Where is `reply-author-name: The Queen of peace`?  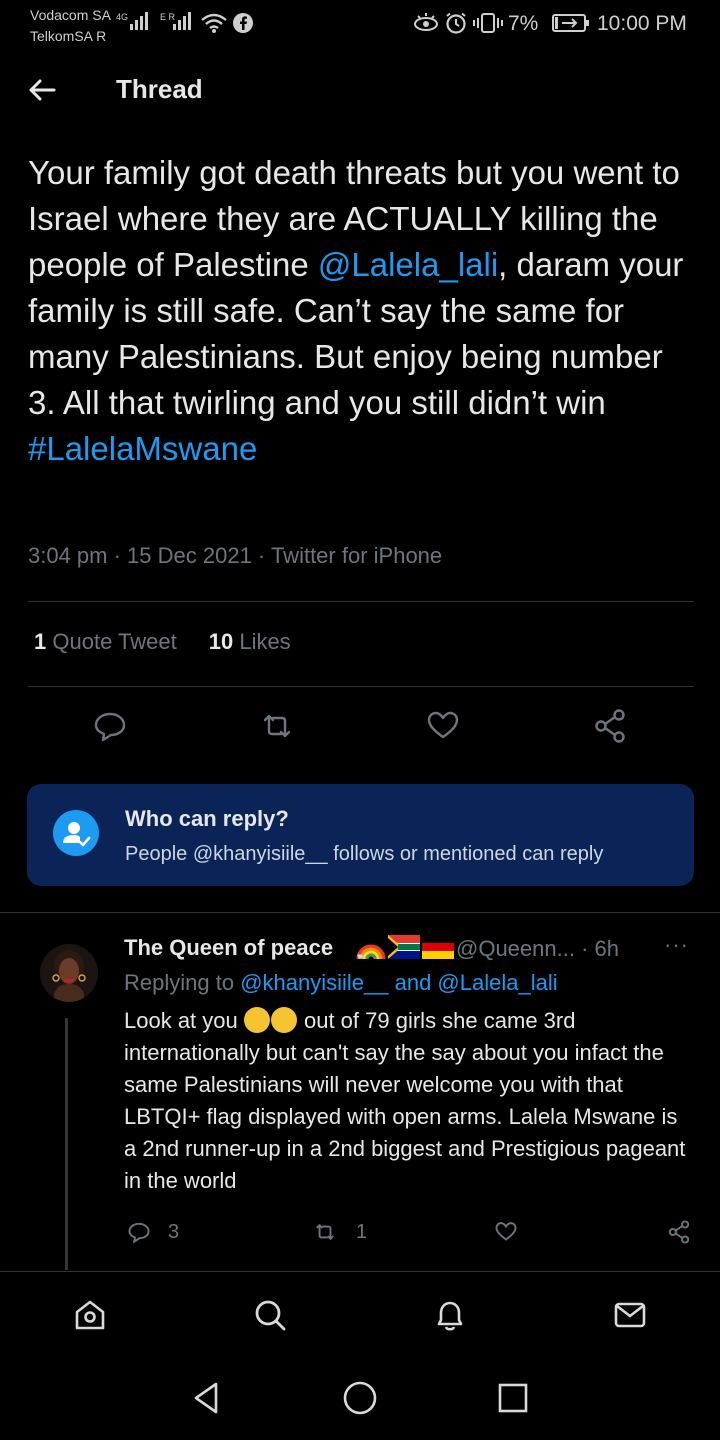 reply-author-name: The Queen of peace is located at coordinates (228, 948).